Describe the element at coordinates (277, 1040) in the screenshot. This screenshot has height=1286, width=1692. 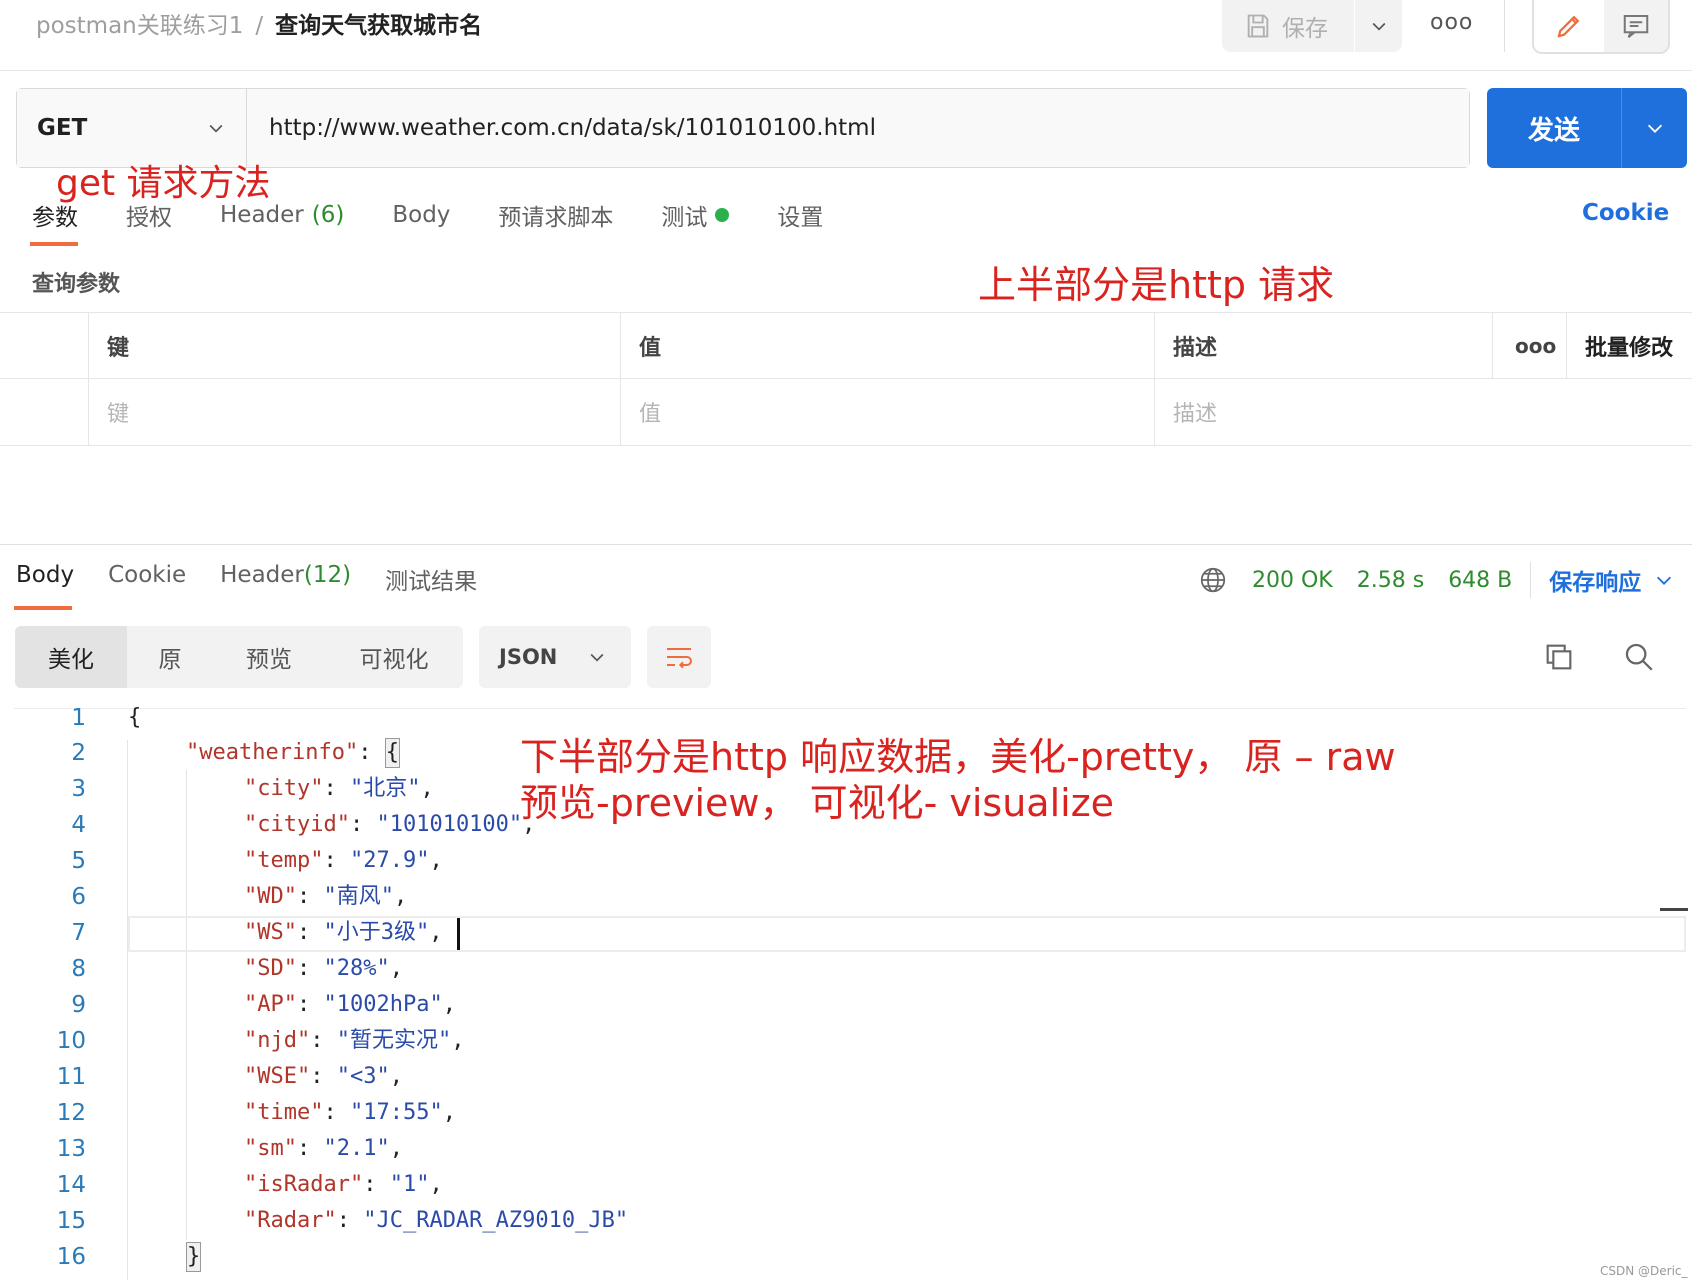
I see `json-key: "njd"` at that location.